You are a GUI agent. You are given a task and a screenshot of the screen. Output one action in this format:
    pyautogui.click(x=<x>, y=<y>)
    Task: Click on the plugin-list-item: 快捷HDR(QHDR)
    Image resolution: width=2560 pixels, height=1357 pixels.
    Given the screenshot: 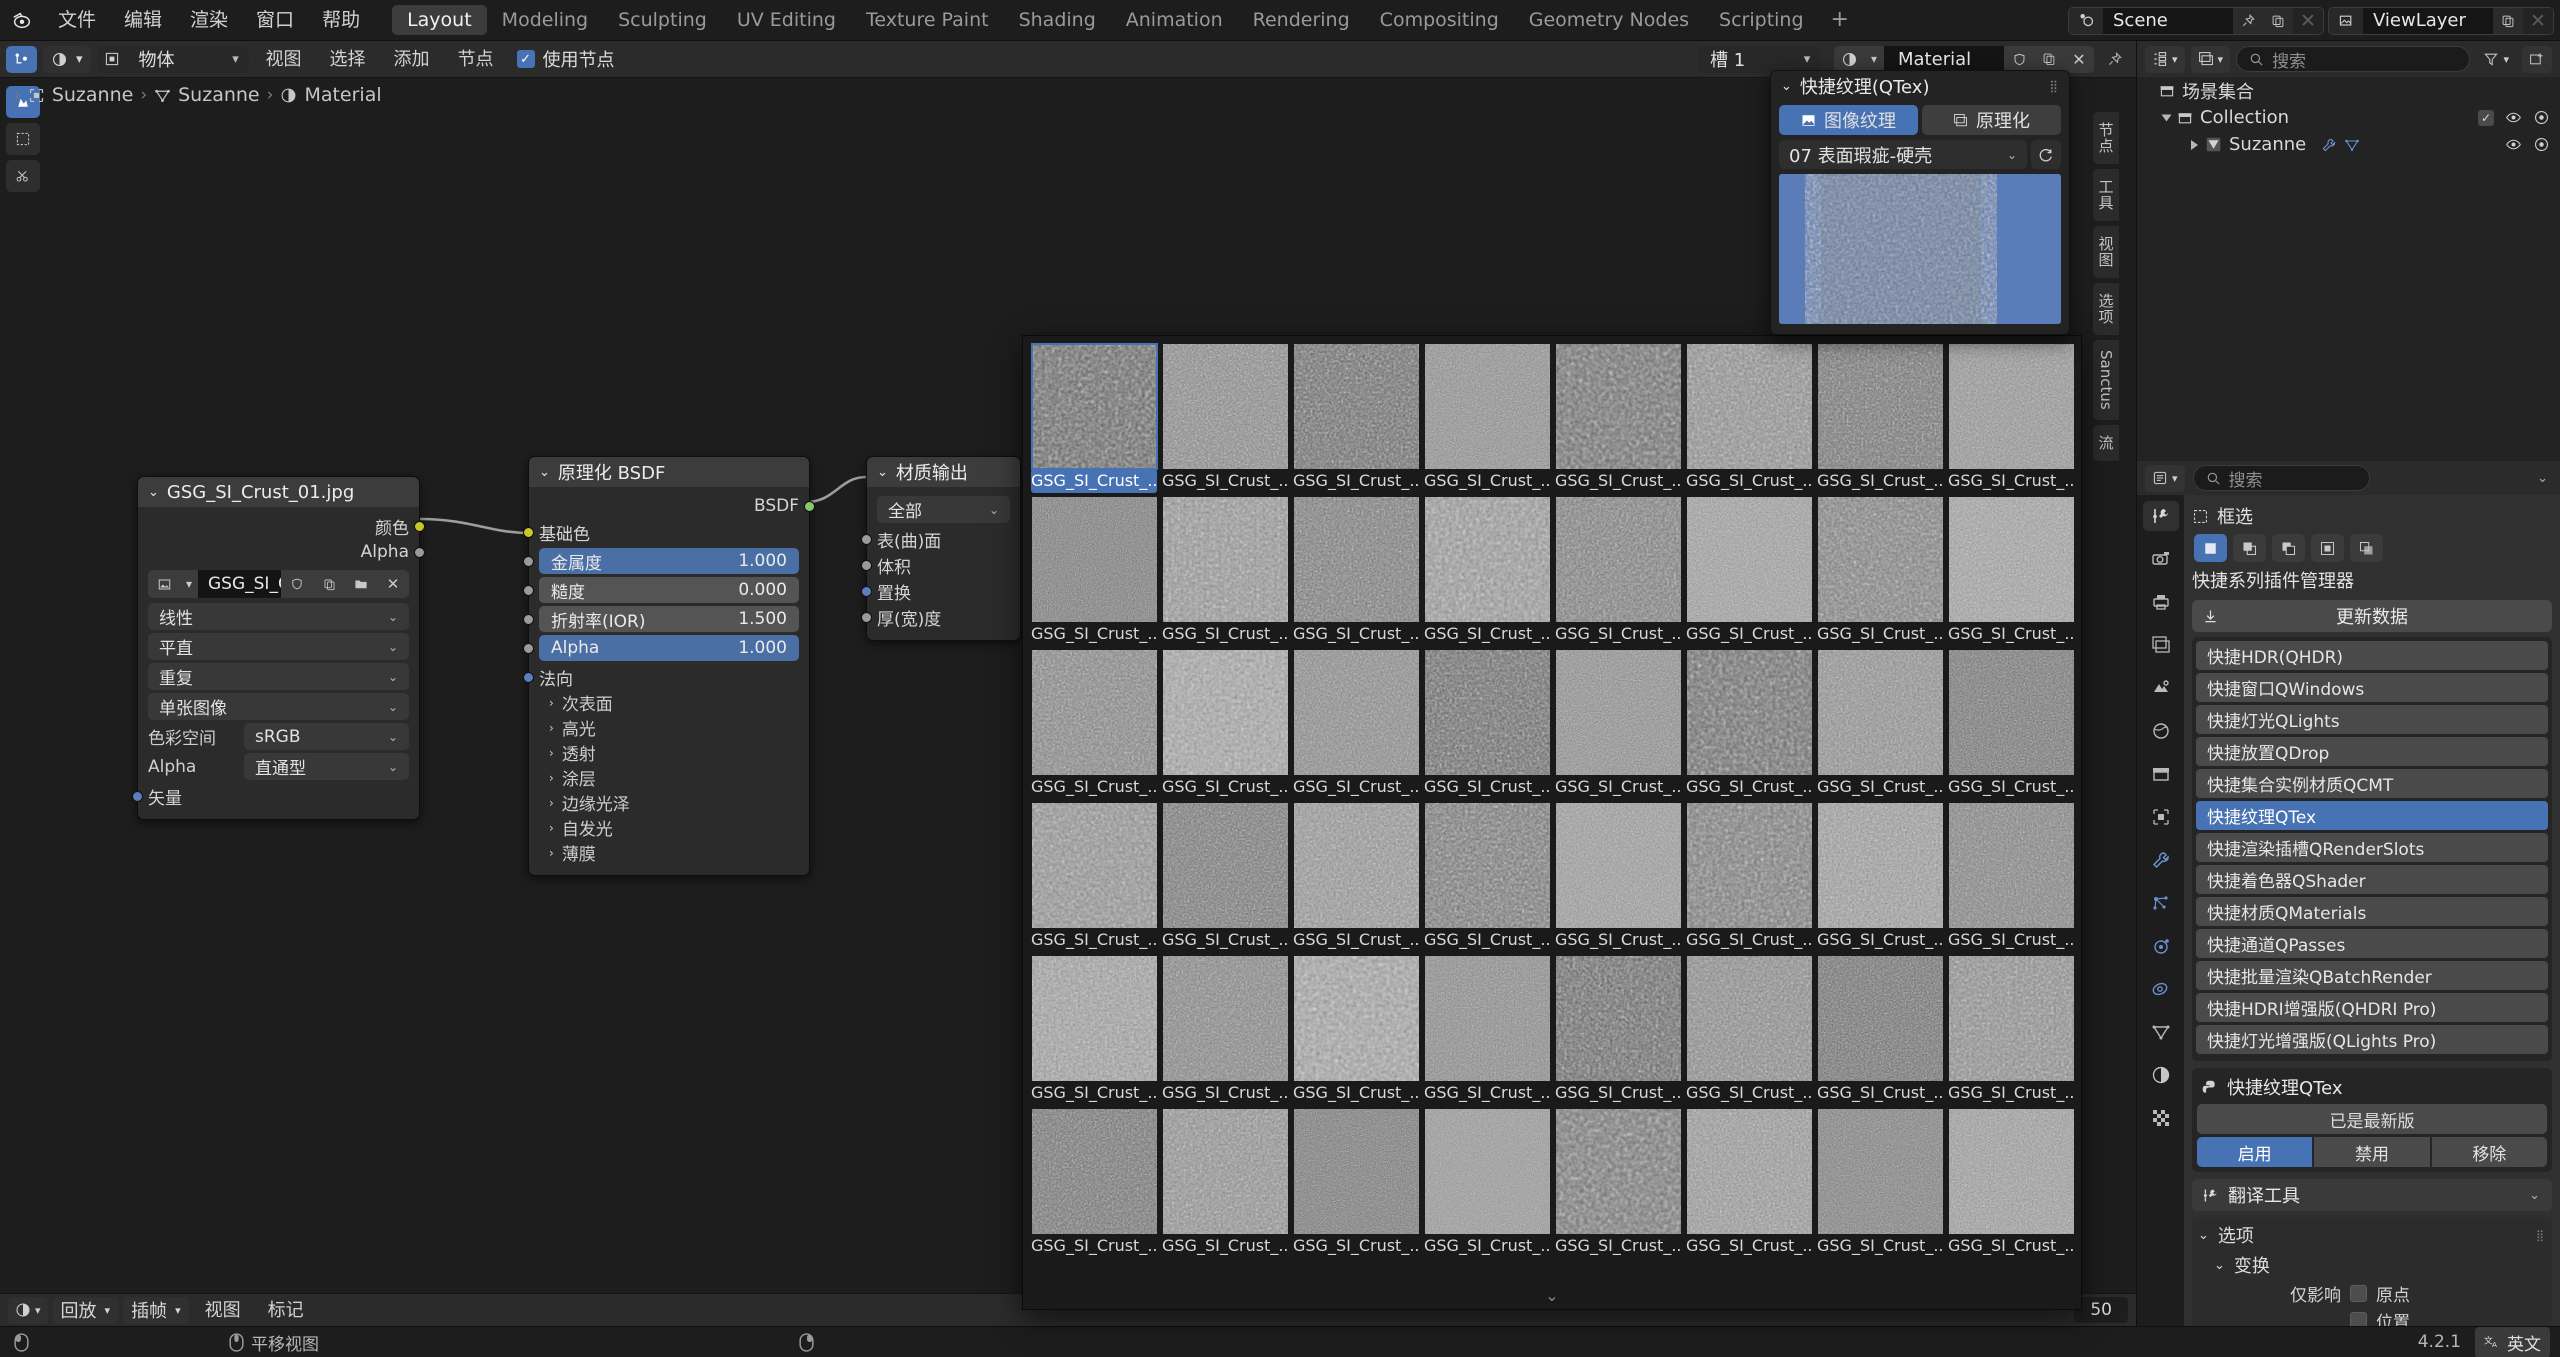 What is the action you would take?
    pyautogui.click(x=2372, y=655)
    